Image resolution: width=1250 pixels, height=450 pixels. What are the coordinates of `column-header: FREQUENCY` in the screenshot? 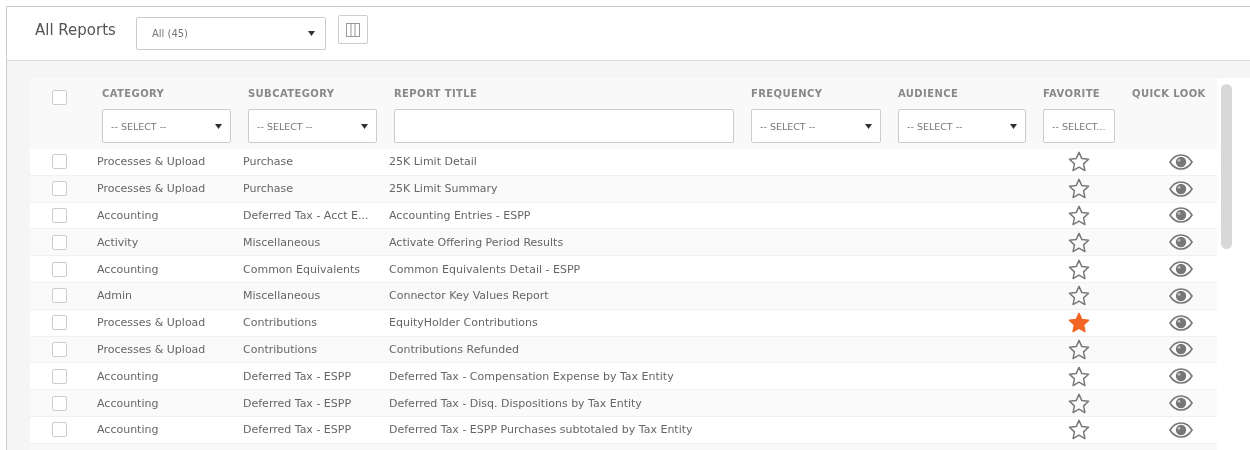 It's located at (787, 93).